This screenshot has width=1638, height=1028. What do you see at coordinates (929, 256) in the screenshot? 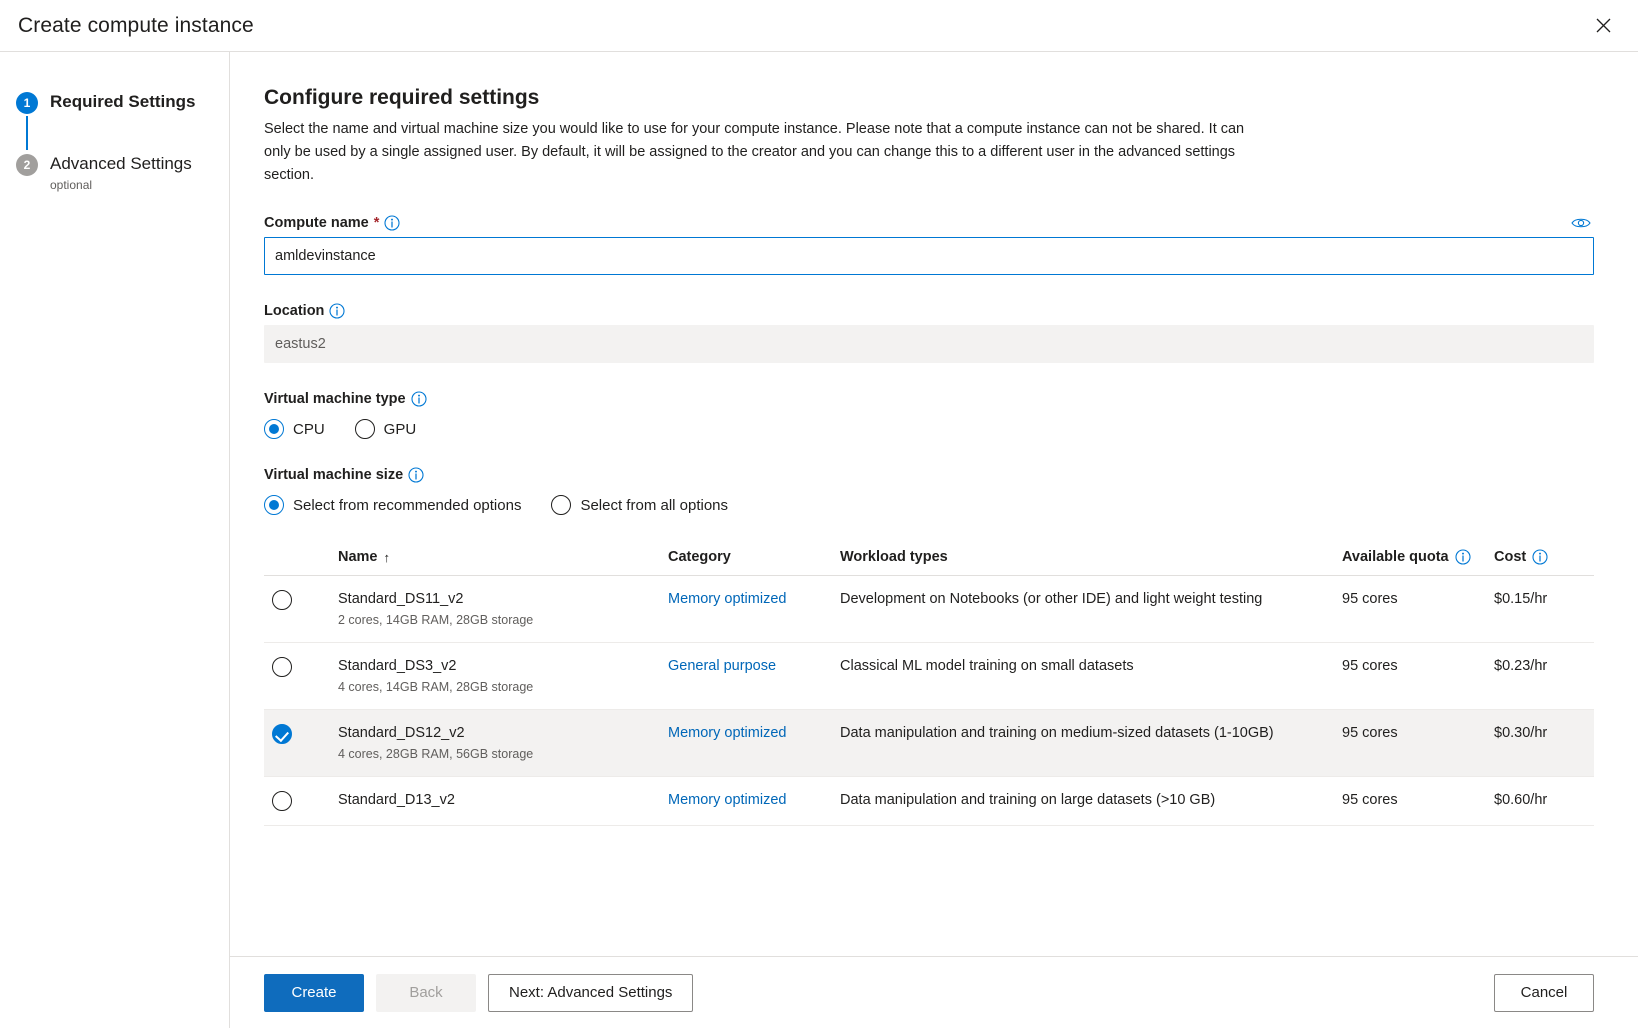
I see `compute-name-input` at bounding box center [929, 256].